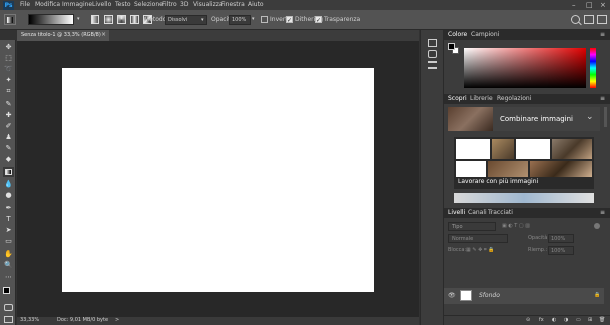 The image size is (610, 325). I want to click on tab-campioni: Campioni, so click(485, 35).